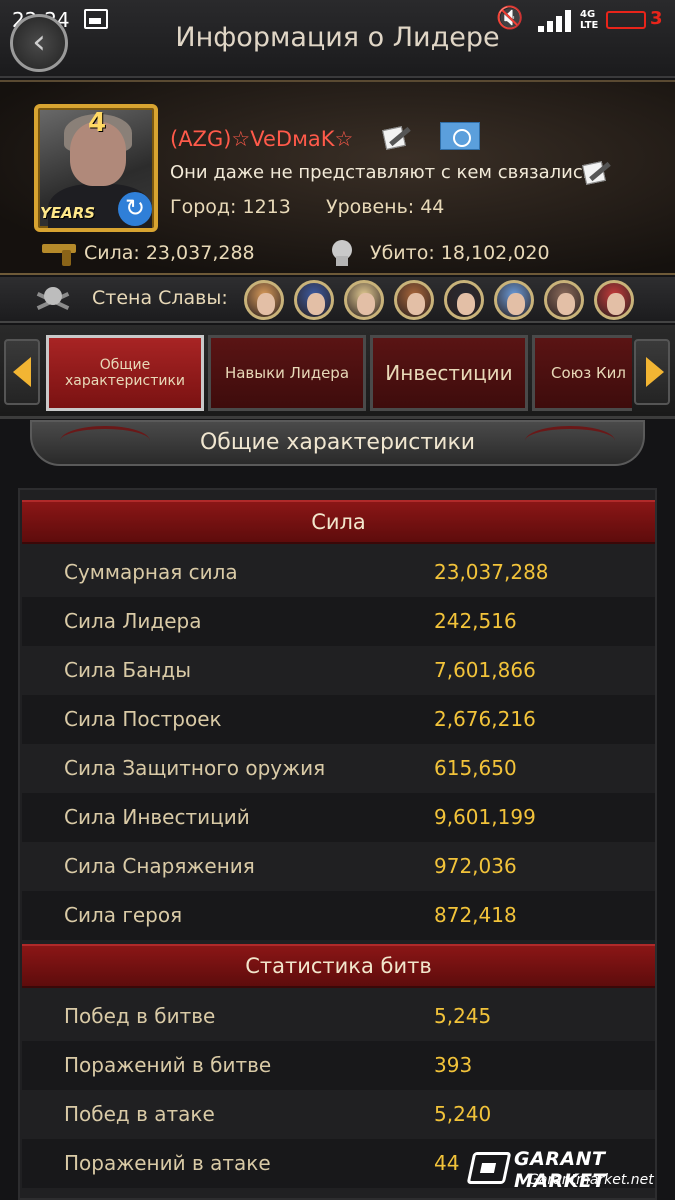 This screenshot has height=1200, width=675. I want to click on anniversary-years-label: YEARS, so click(68, 213).